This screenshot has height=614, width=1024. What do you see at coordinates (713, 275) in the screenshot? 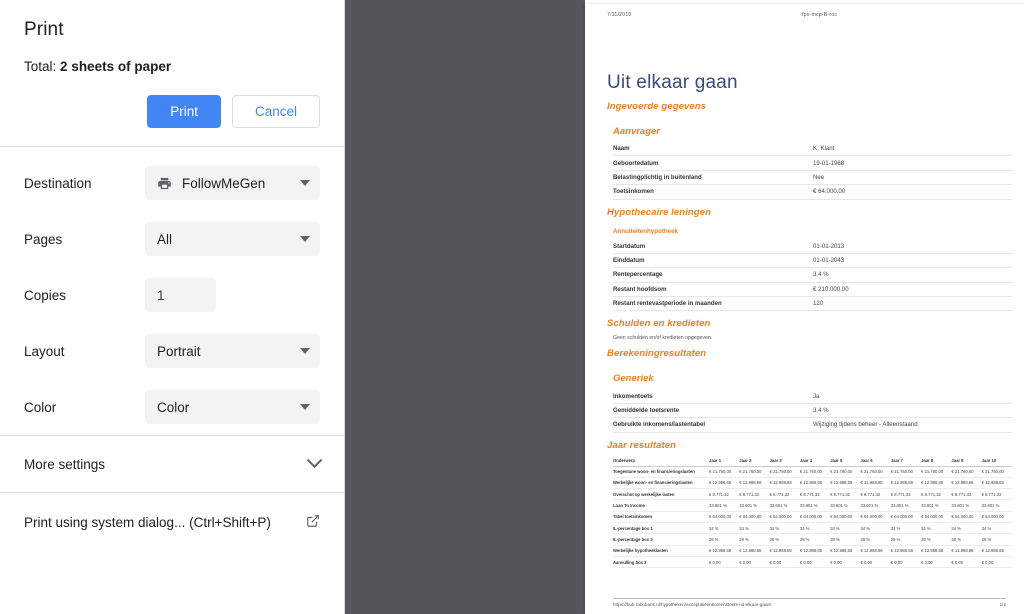
I see `row-label: Rentepercentage` at bounding box center [713, 275].